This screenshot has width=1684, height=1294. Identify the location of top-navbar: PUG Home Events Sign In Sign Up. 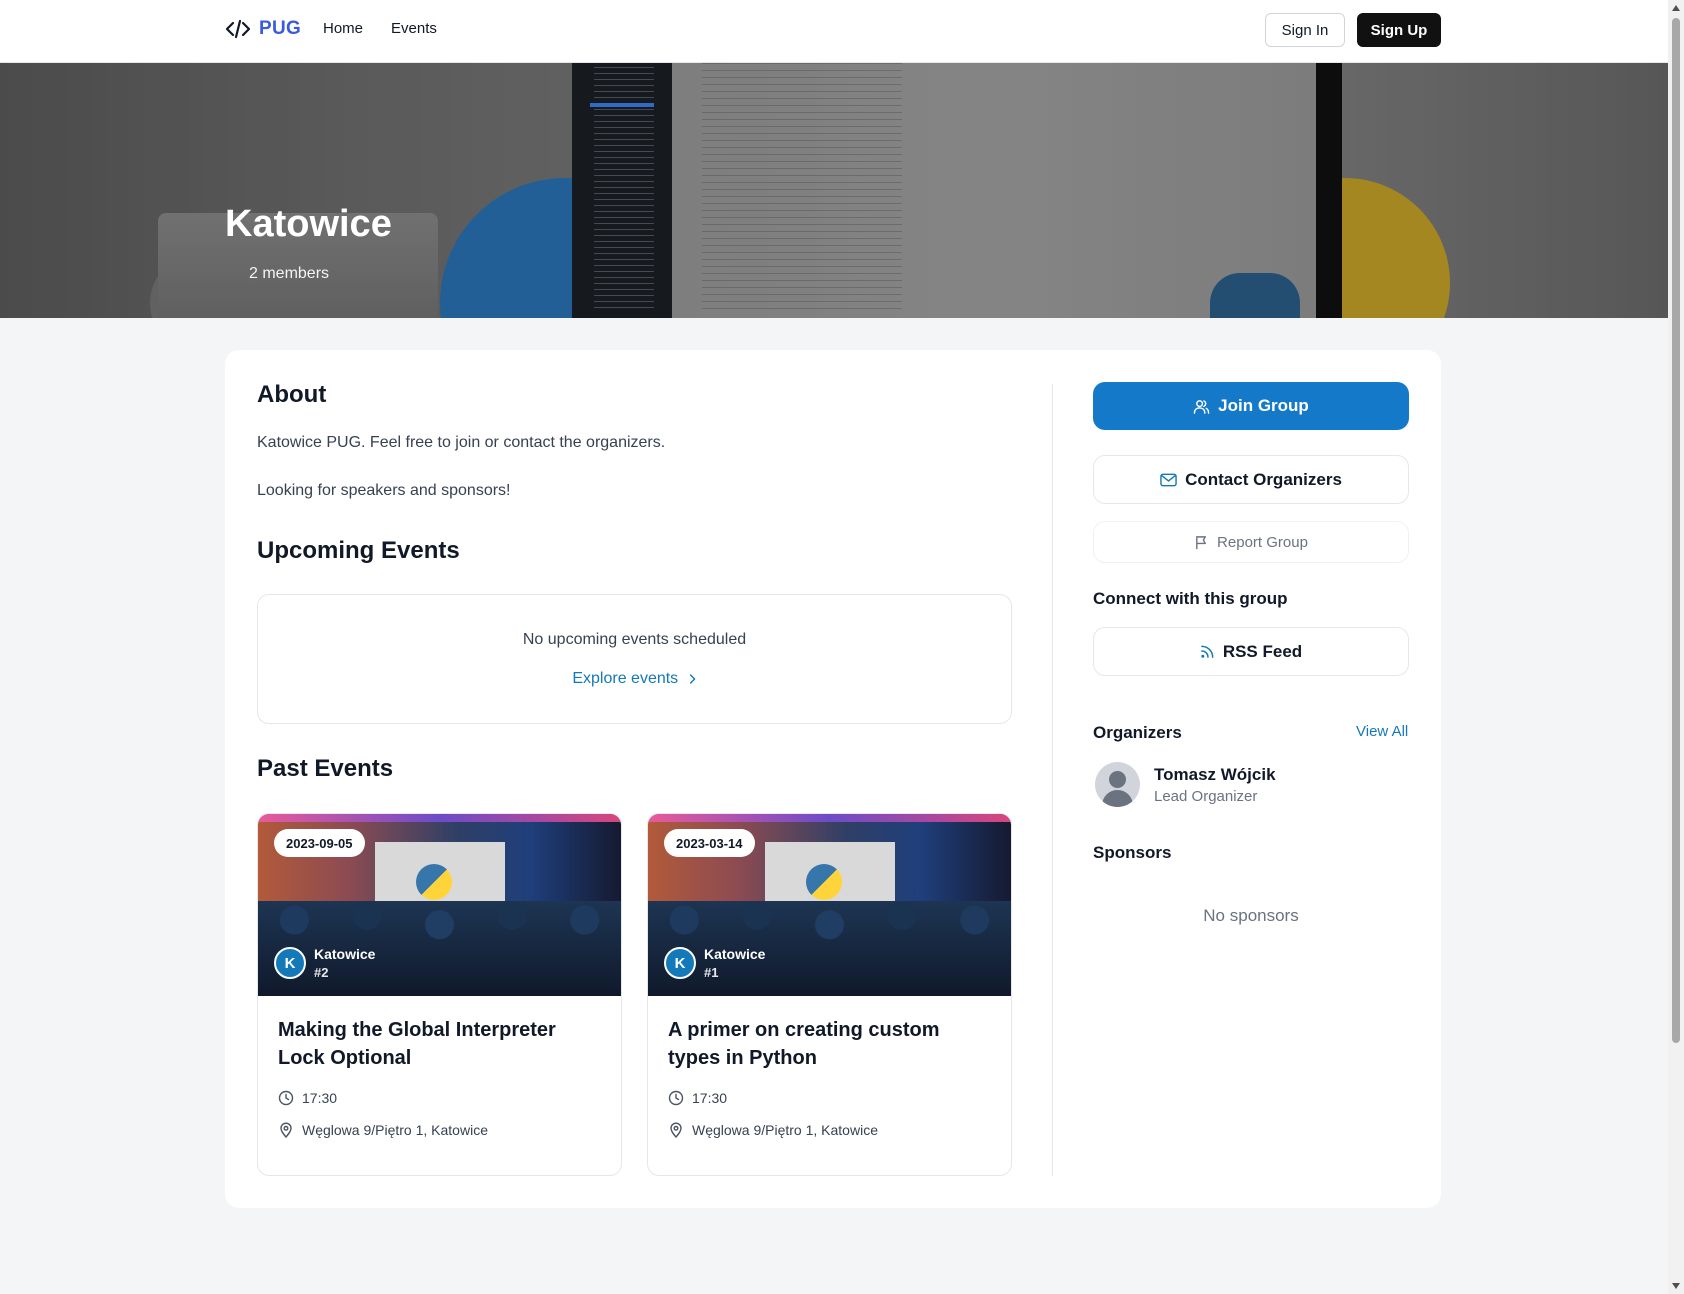
(834, 31).